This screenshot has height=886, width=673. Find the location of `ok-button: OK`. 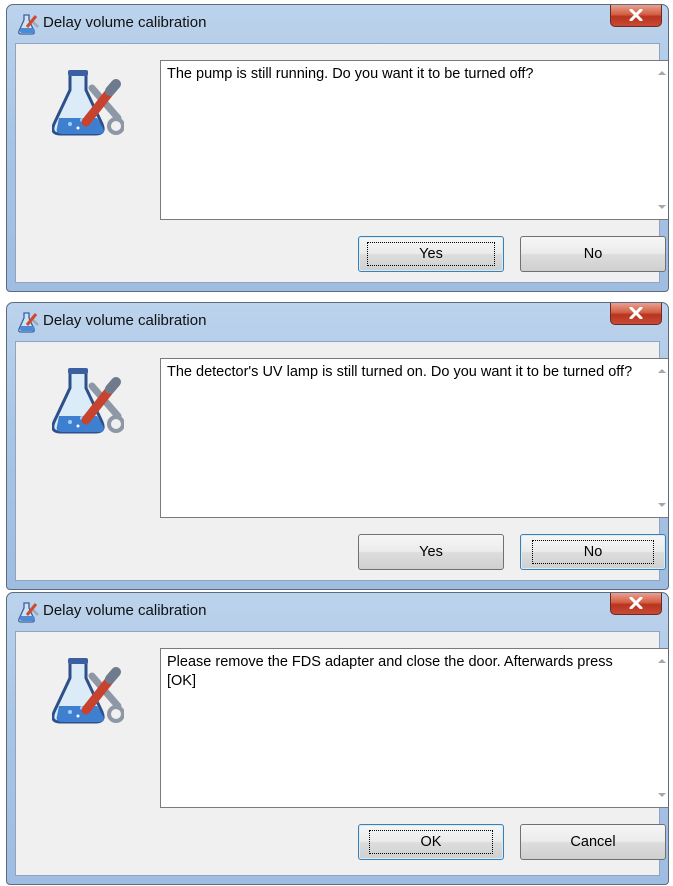

ok-button: OK is located at coordinates (431, 842).